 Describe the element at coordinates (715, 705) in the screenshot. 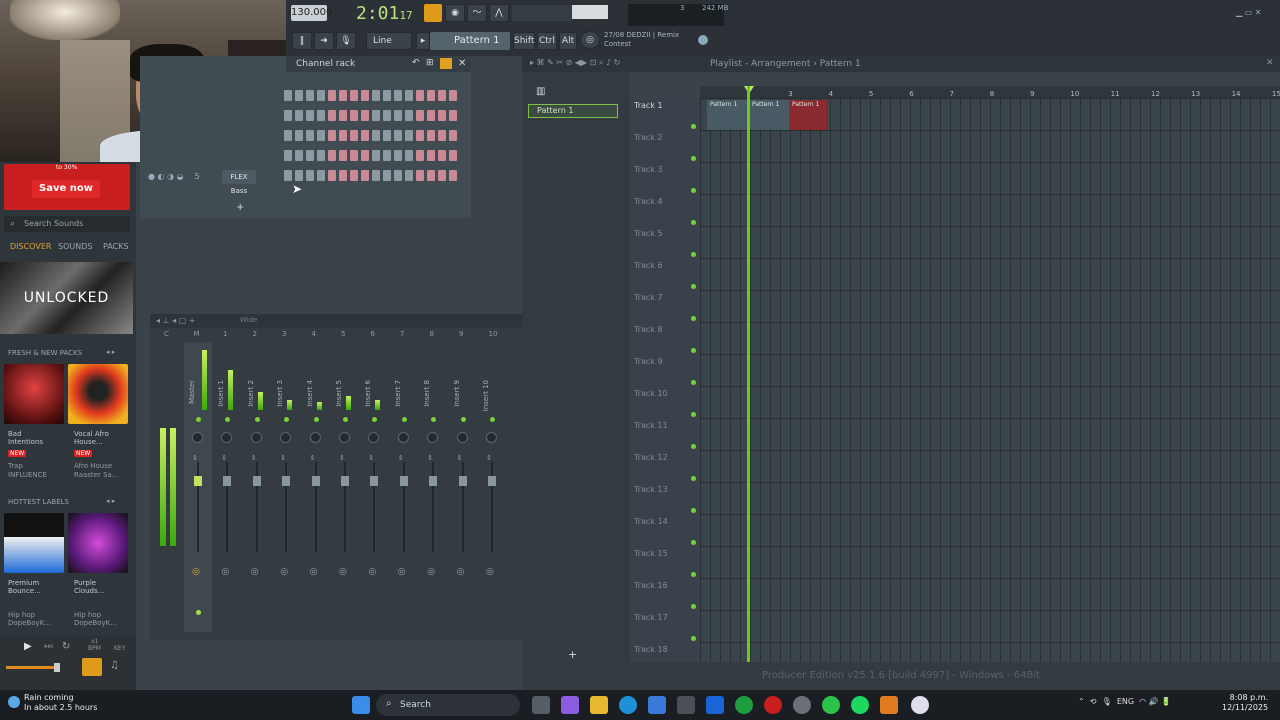

I see `visual-studio-icon` at that location.